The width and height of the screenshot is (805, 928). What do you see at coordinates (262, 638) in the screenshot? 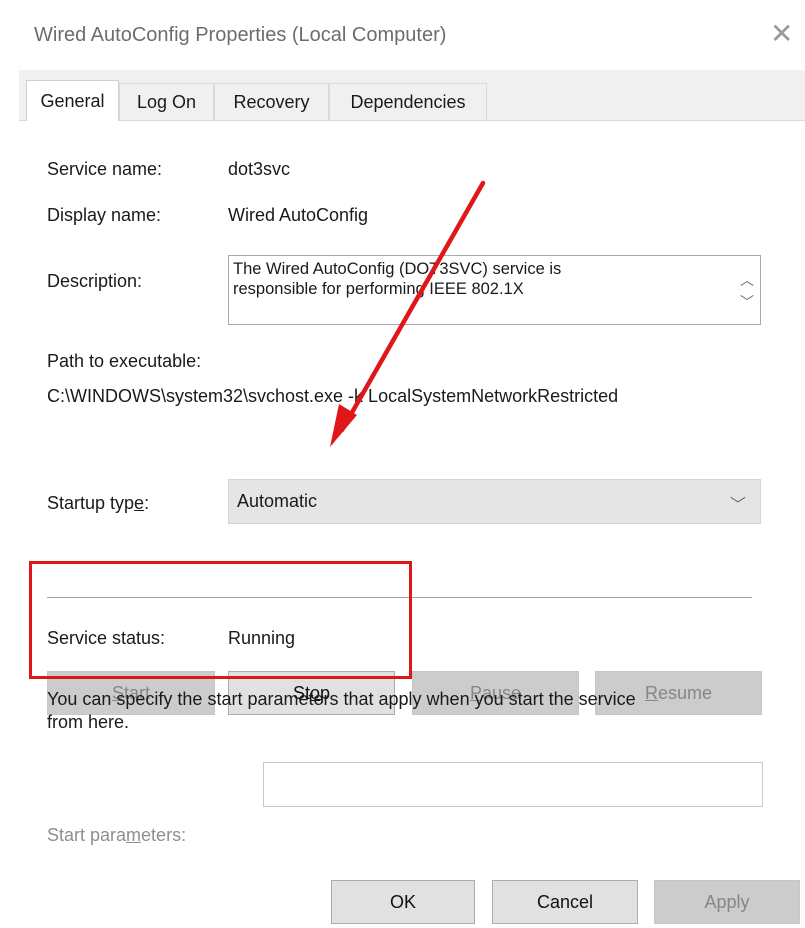
I see `service-status-value: Running` at bounding box center [262, 638].